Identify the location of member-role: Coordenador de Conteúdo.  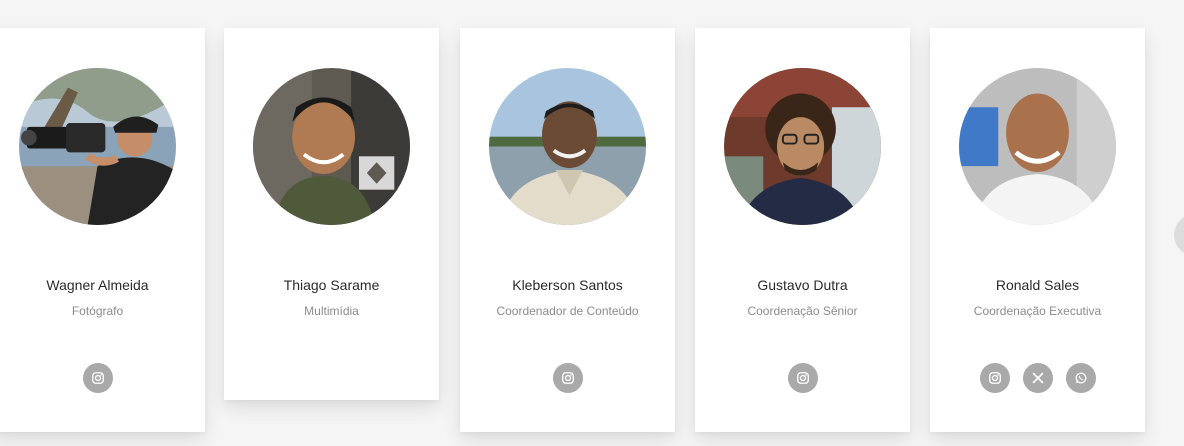
(567, 311).